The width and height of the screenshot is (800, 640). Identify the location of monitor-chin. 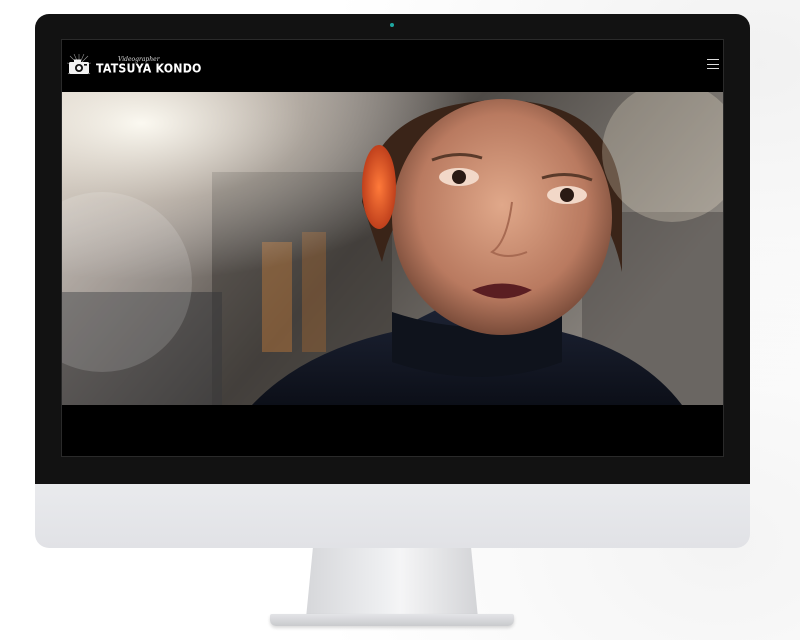
(392, 516).